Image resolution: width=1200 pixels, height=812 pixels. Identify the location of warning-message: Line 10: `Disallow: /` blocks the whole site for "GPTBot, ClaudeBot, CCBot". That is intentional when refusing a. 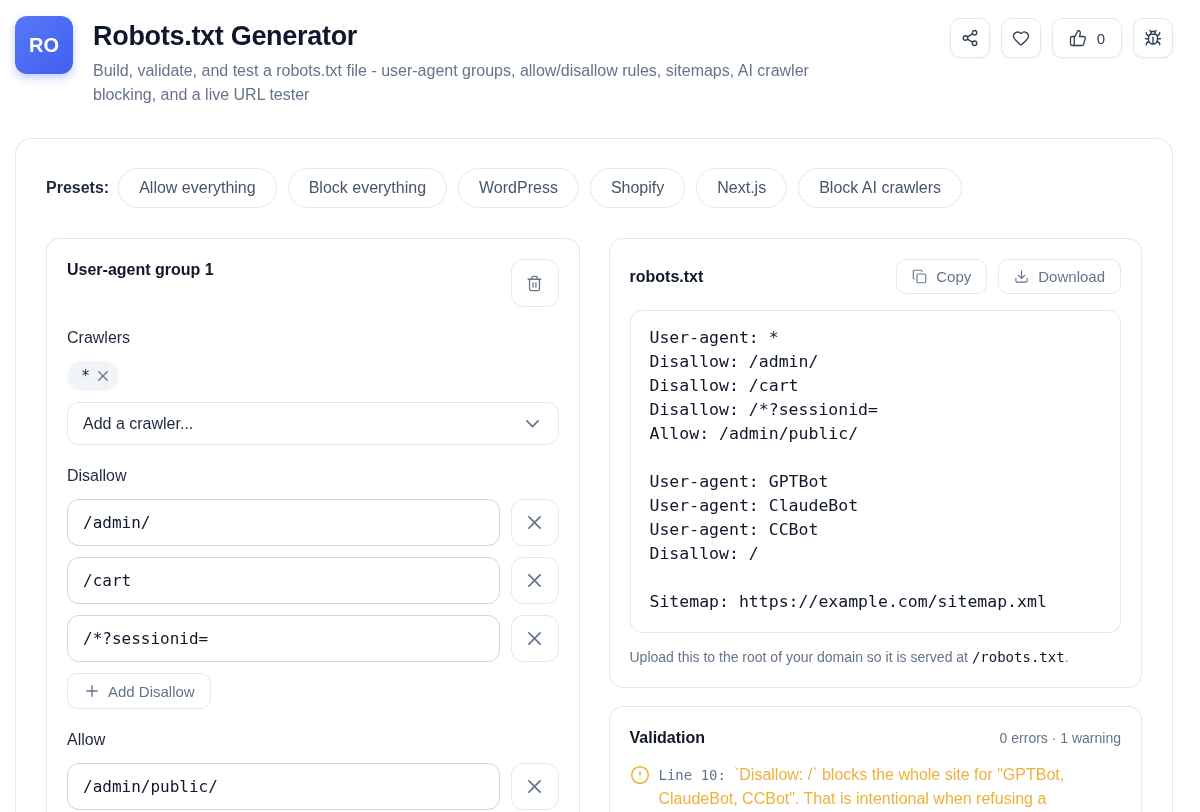
(862, 787).